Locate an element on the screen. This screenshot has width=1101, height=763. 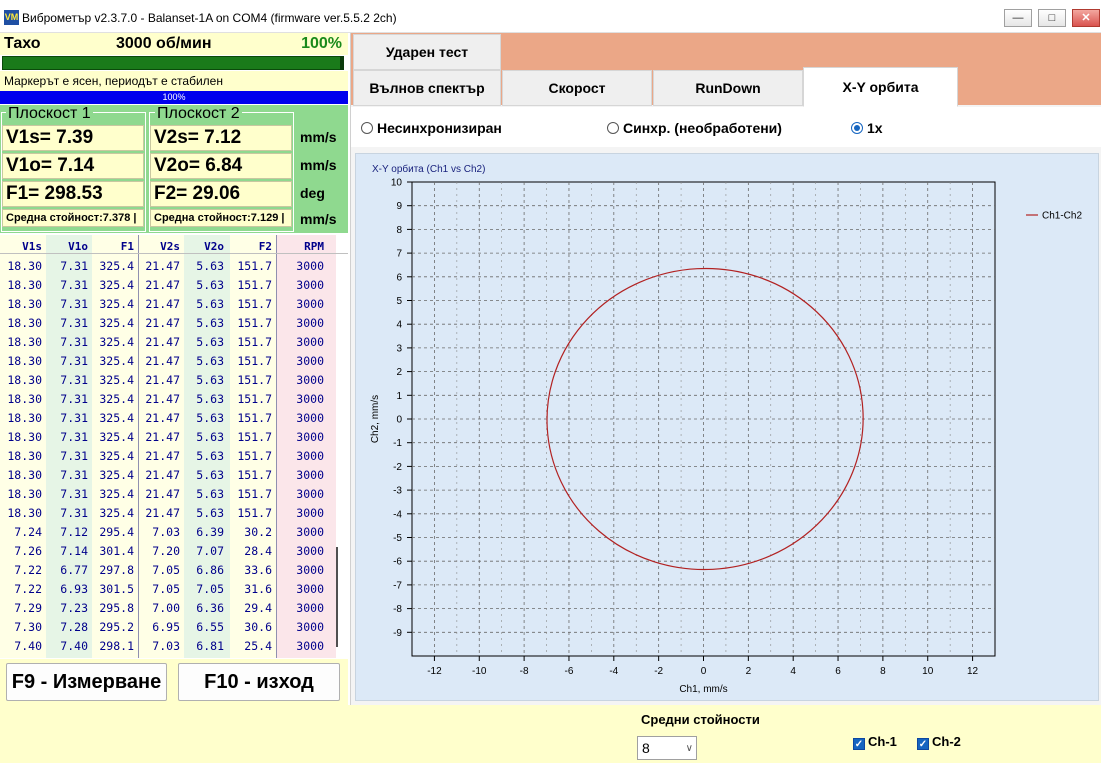
y-tick-label: 0 is located at coordinates (399, 420).